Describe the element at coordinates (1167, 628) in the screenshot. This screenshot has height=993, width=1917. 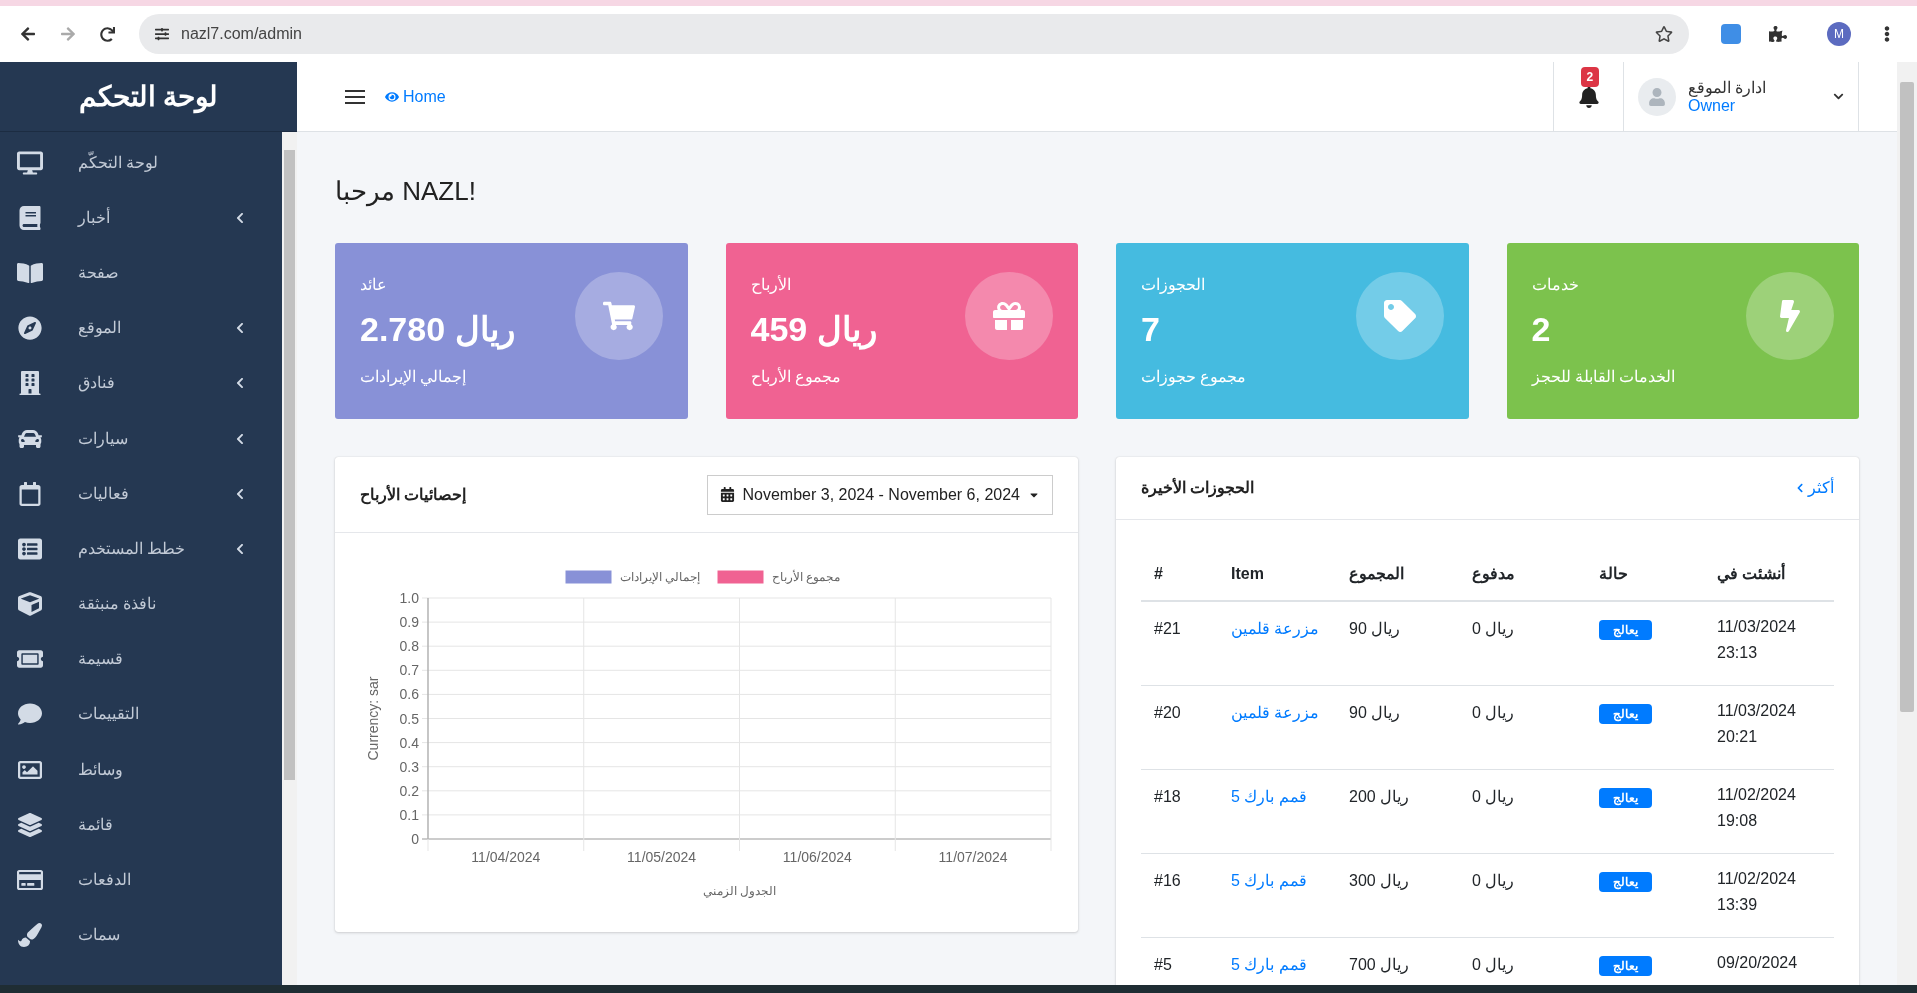
I see `table-cell: #21` at that location.